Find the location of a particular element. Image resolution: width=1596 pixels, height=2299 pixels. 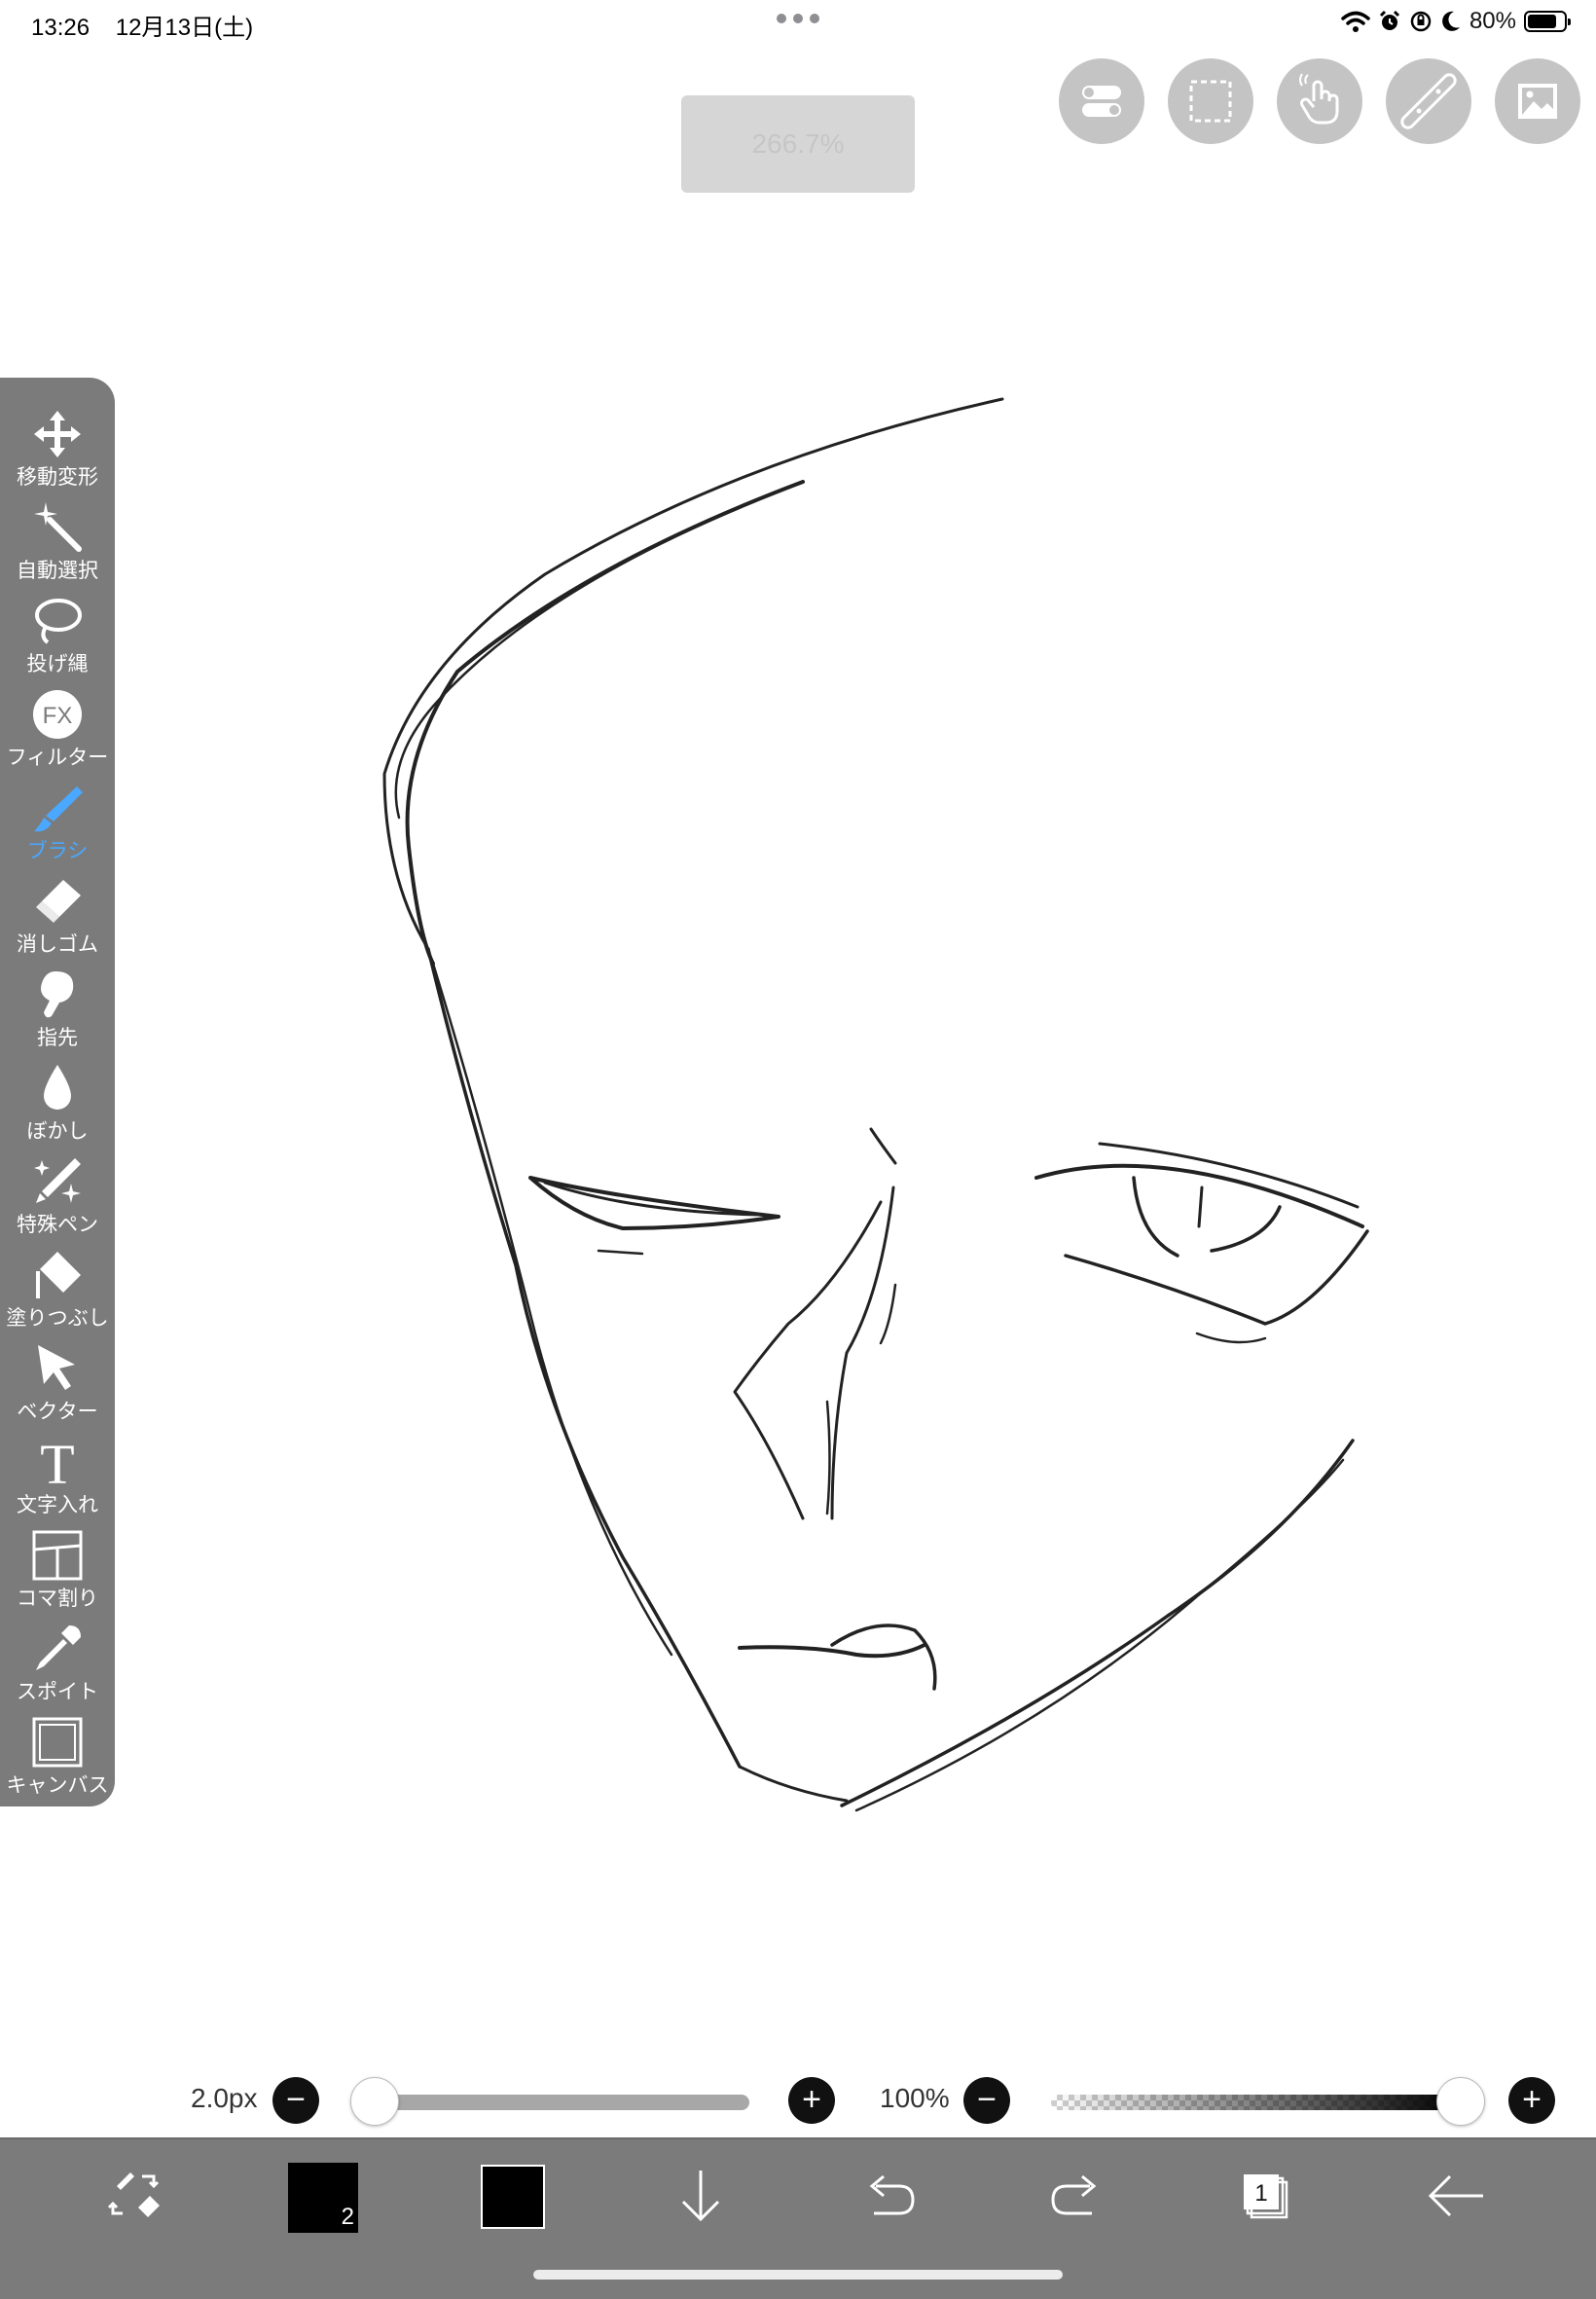

opacity-plus-button: + is located at coordinates (1532, 2101).